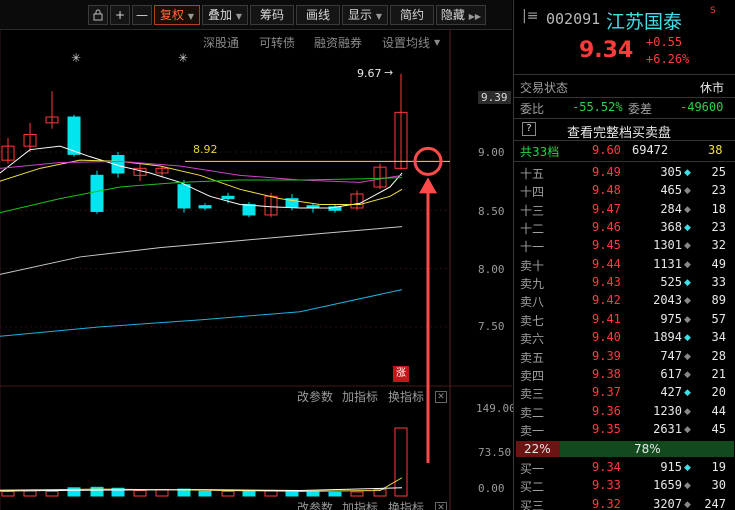 This screenshot has height=510, width=735. What do you see at coordinates (277, 42) in the screenshot?
I see `convertible-bond-link: 可转债` at bounding box center [277, 42].